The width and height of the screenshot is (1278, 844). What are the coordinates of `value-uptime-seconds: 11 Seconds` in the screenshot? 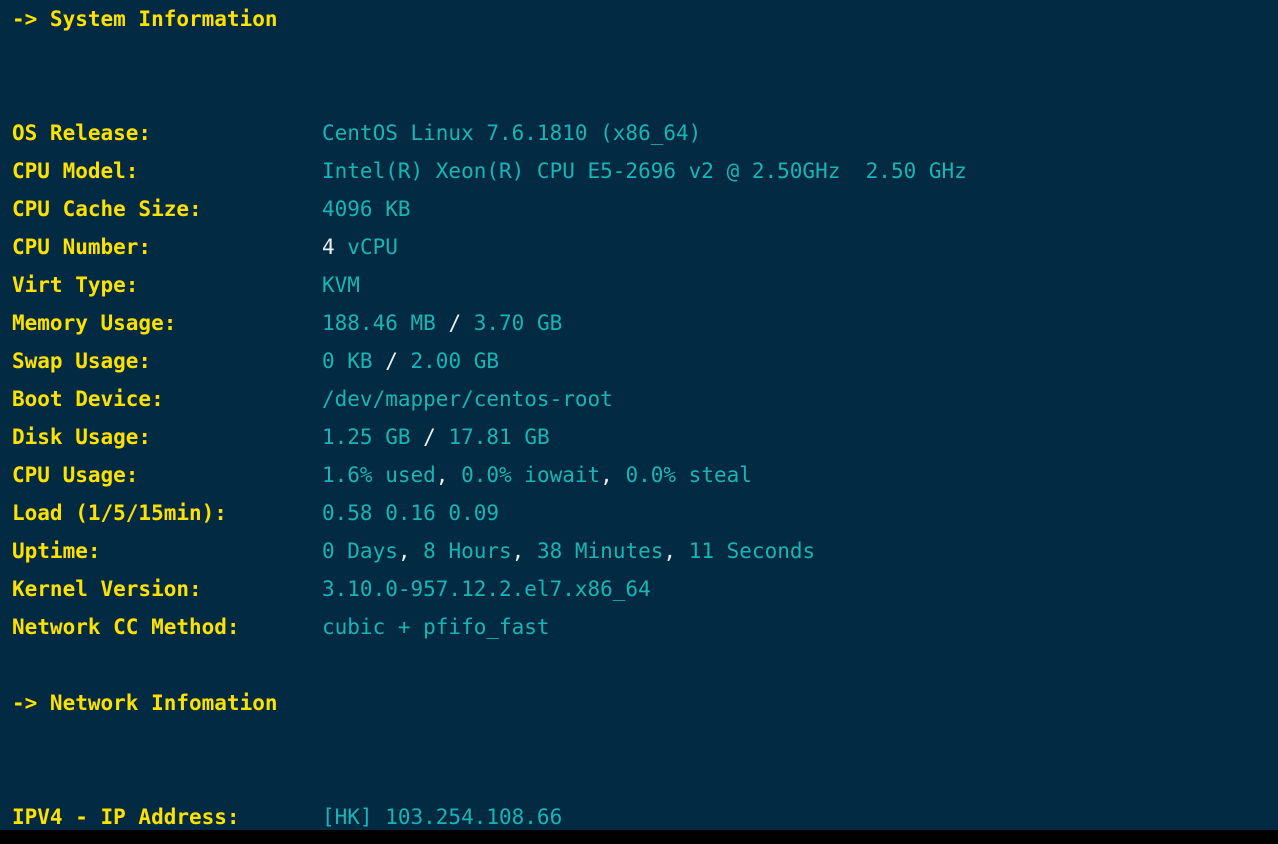 It's located at (746, 551).